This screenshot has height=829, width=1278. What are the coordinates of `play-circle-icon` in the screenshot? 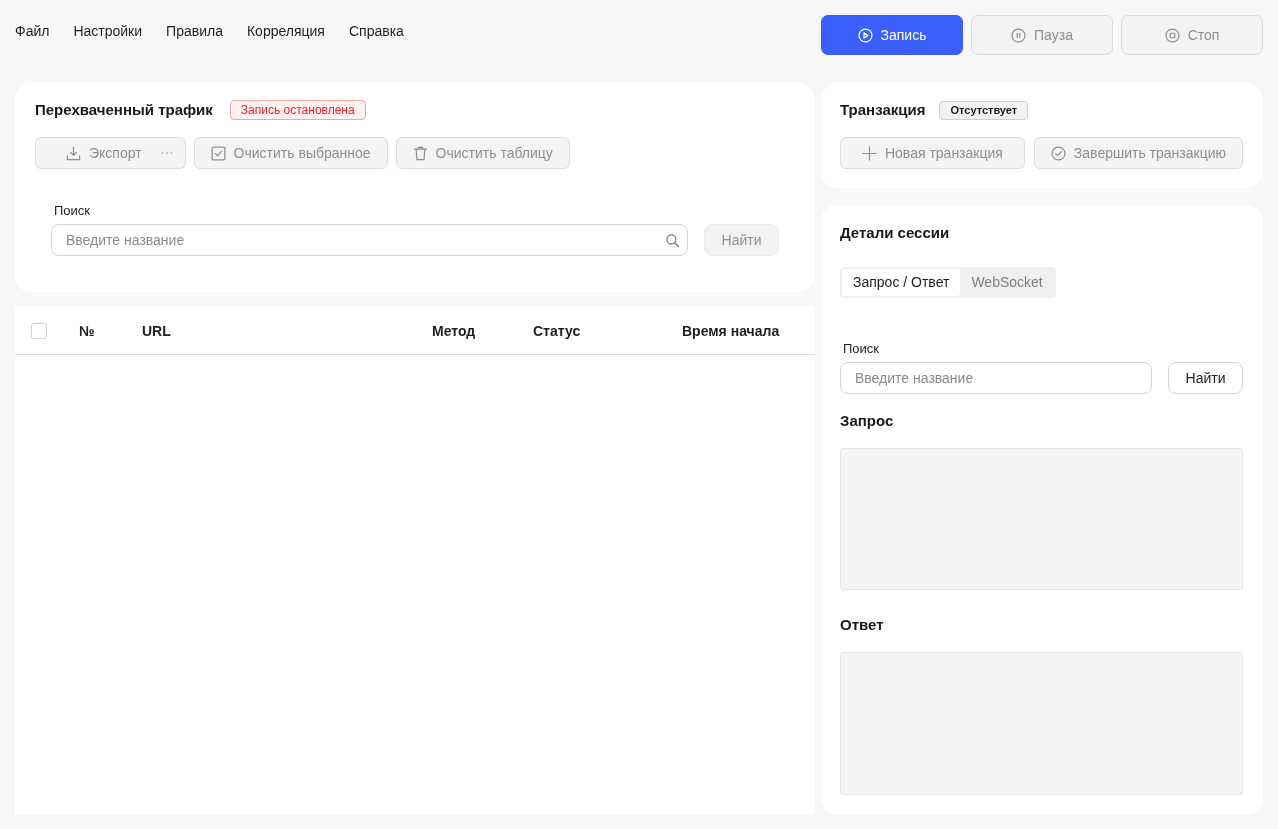 It's located at (865, 35).